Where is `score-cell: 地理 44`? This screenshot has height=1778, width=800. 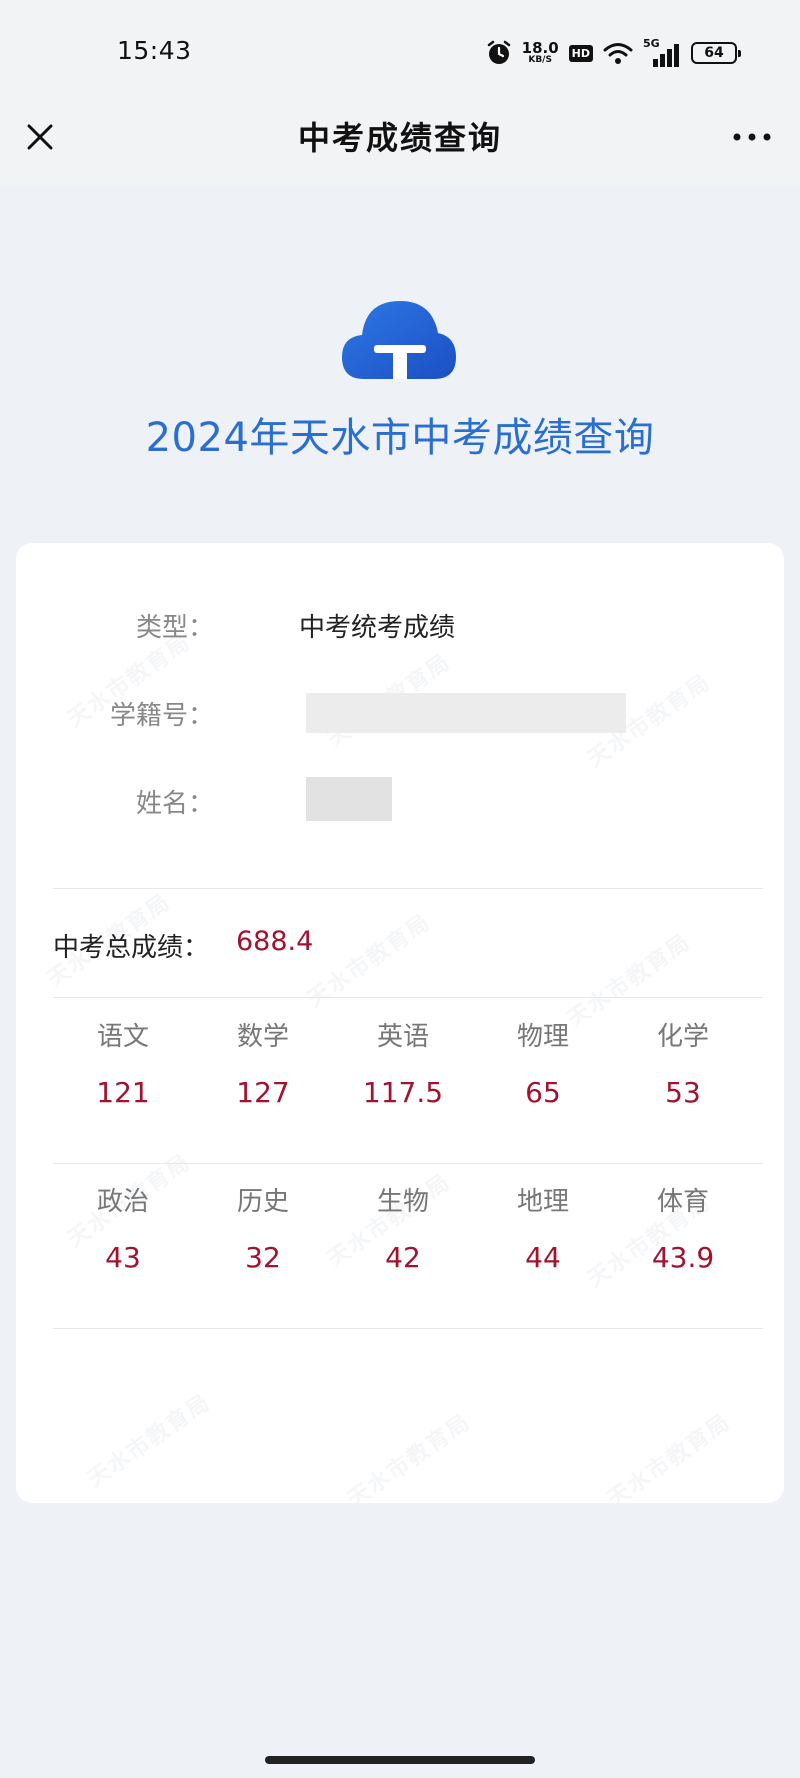 score-cell: 地理 44 is located at coordinates (543, 1231).